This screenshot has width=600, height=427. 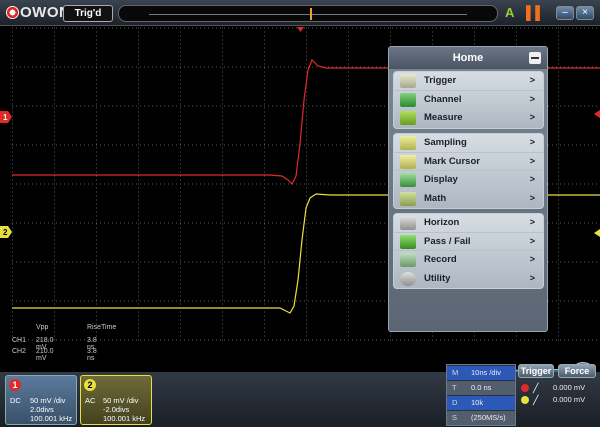 What do you see at coordinates (48, 400) in the screenshot?
I see `ch1-scale: 50 mV /div` at bounding box center [48, 400].